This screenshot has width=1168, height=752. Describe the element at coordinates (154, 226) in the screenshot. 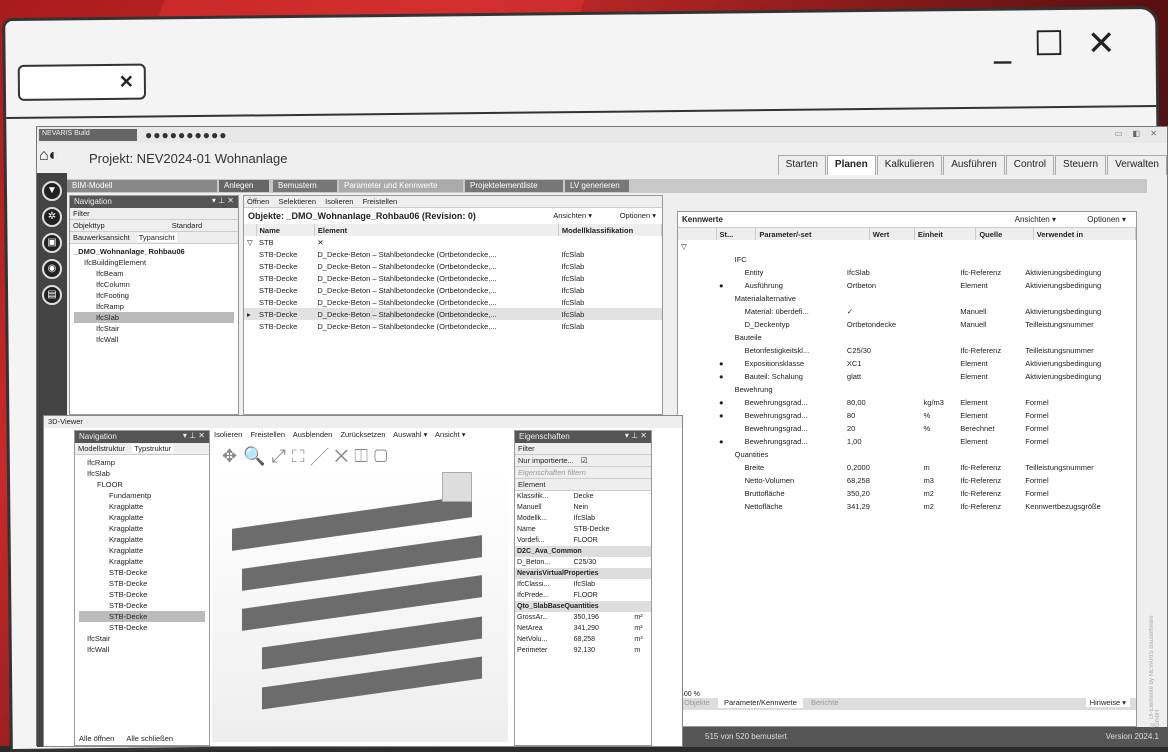

I see `objekttyp-row: Objekttyp Standard` at that location.